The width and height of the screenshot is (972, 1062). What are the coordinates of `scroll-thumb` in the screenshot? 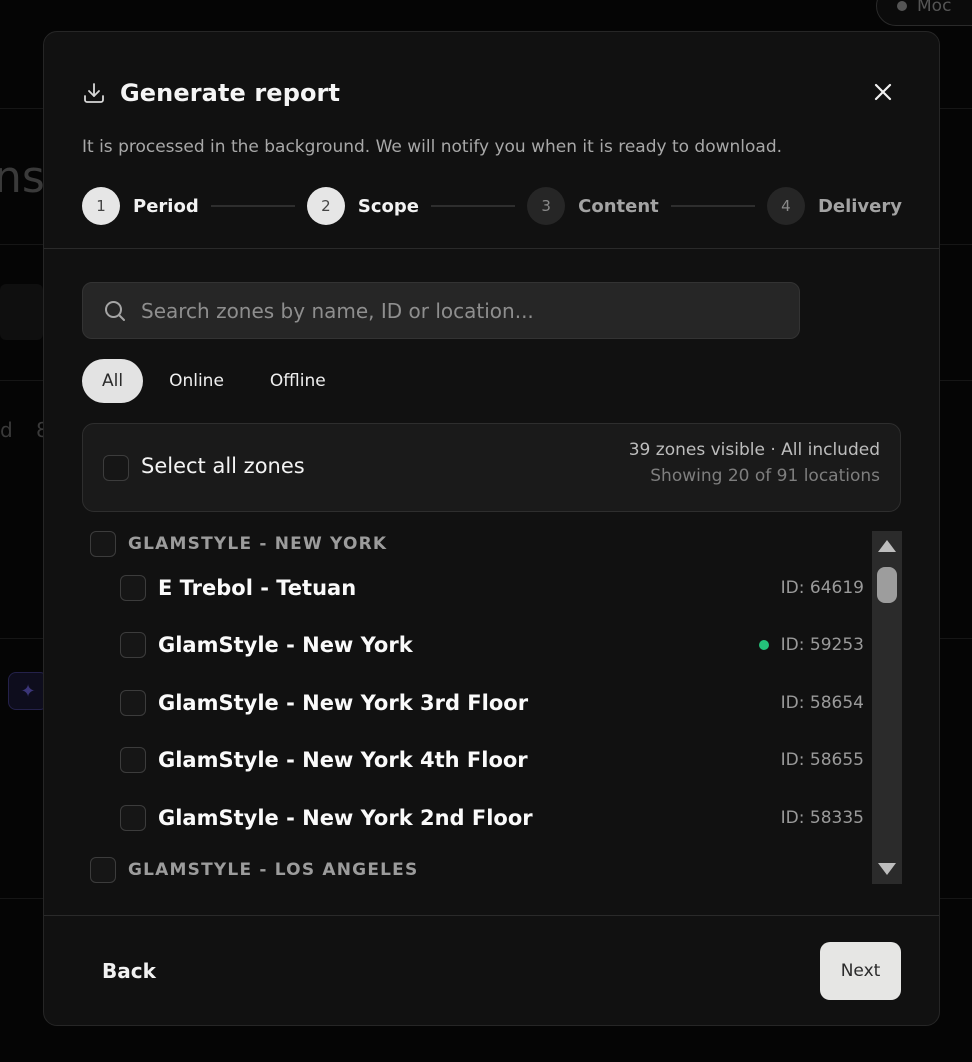 It's located at (887, 585).